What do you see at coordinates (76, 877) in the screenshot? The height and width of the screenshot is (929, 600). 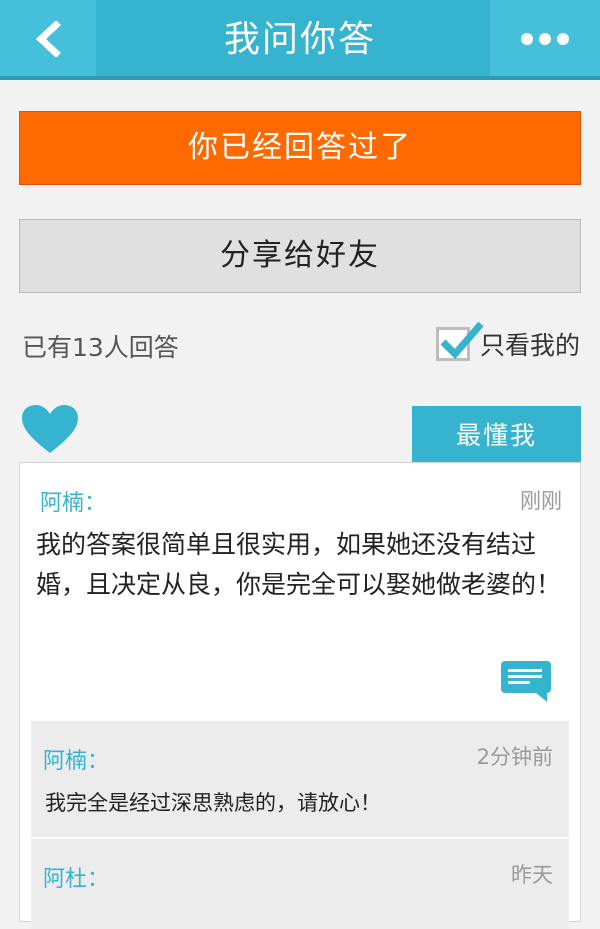 I see `reply-author: 阿杜：` at bounding box center [76, 877].